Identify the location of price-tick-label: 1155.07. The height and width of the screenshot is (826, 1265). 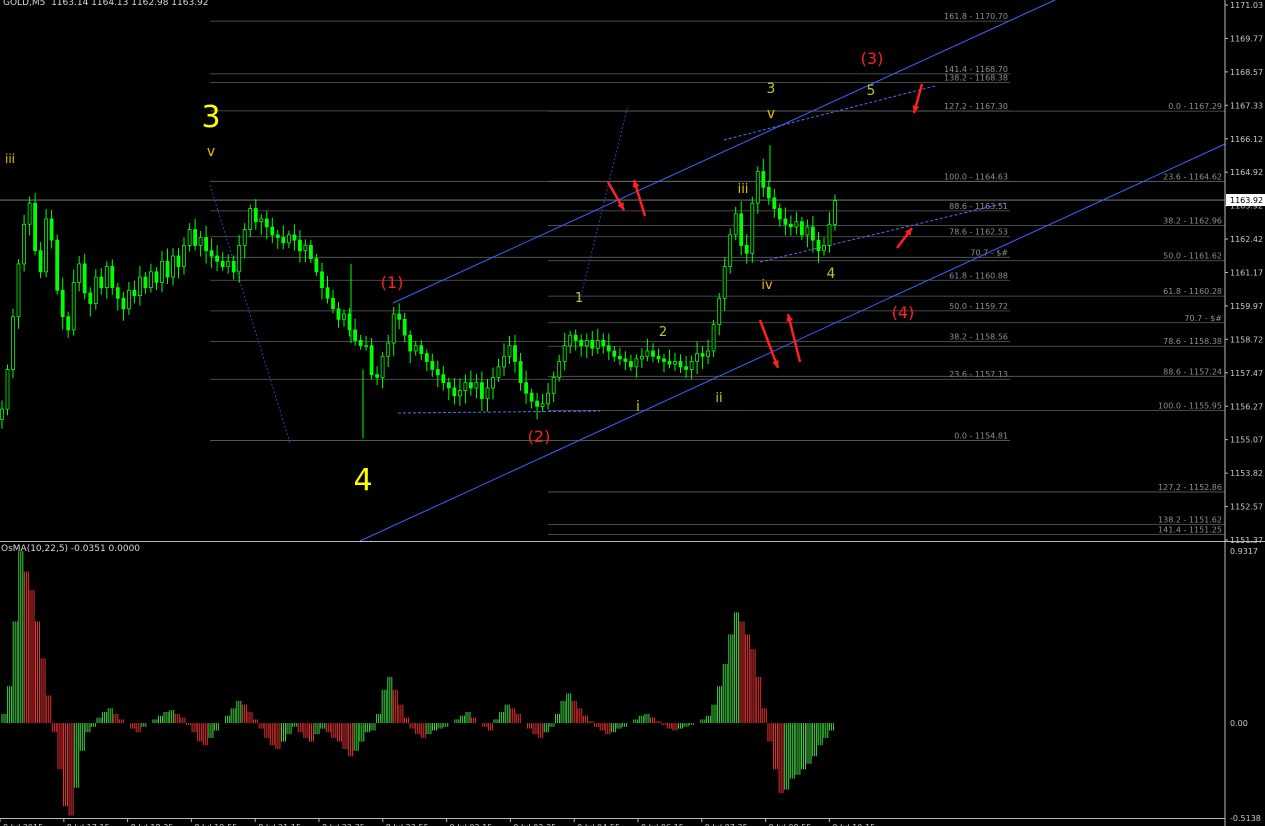
(1246, 440).